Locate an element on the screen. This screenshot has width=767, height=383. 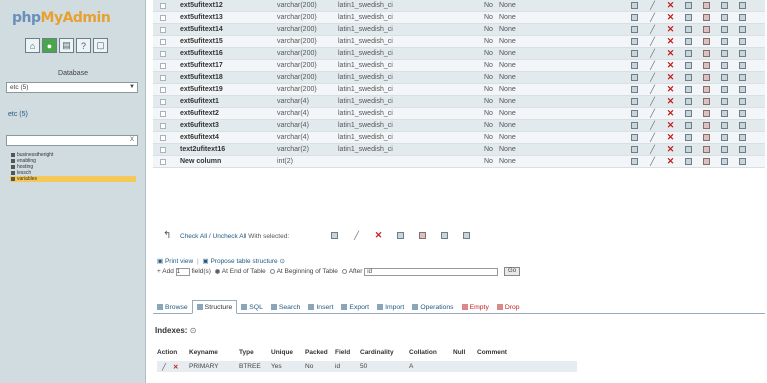
docs-icon: ? is located at coordinates (83, 45).